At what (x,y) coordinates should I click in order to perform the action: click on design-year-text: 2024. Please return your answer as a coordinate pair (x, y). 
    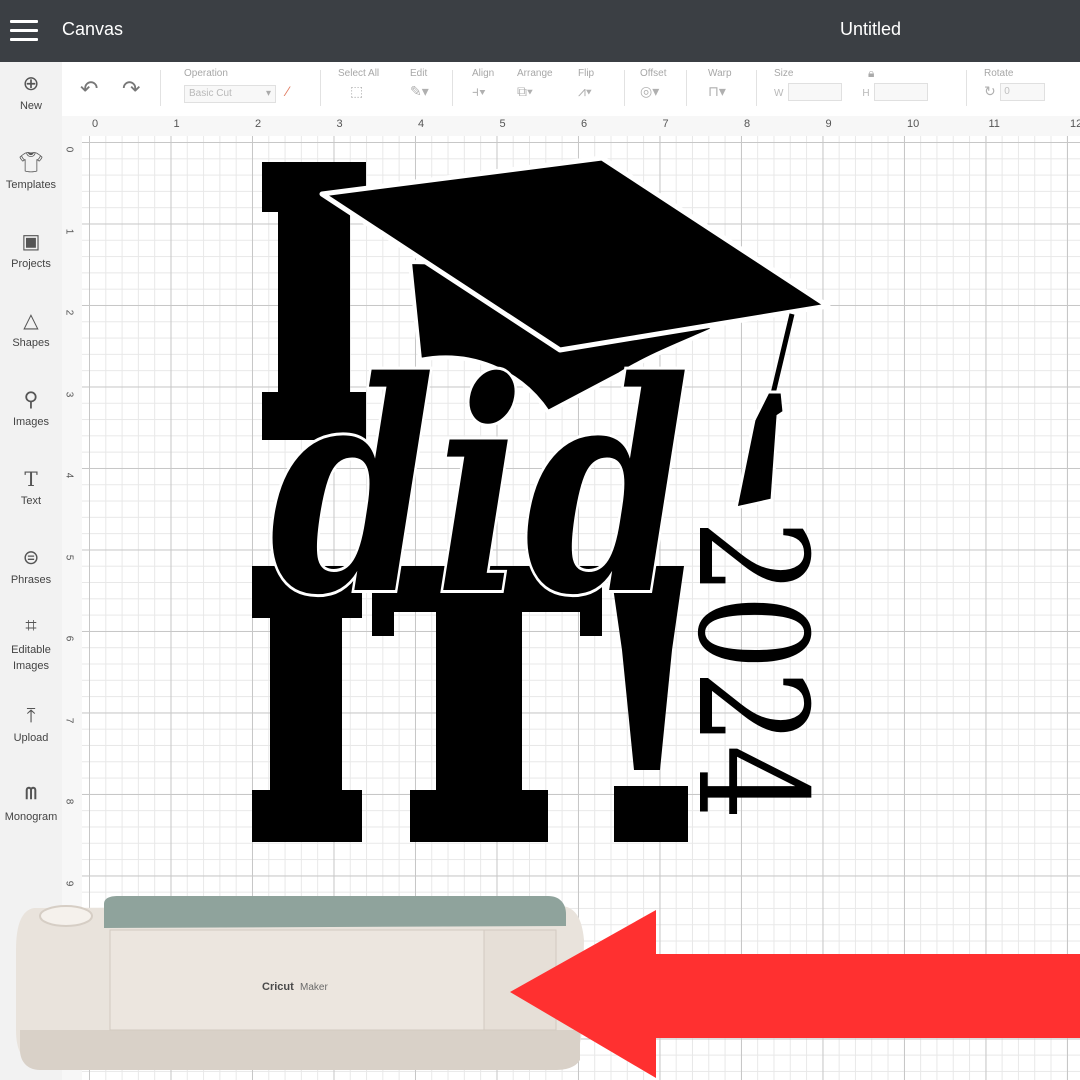
    Looking at the image, I should click on (751, 670).